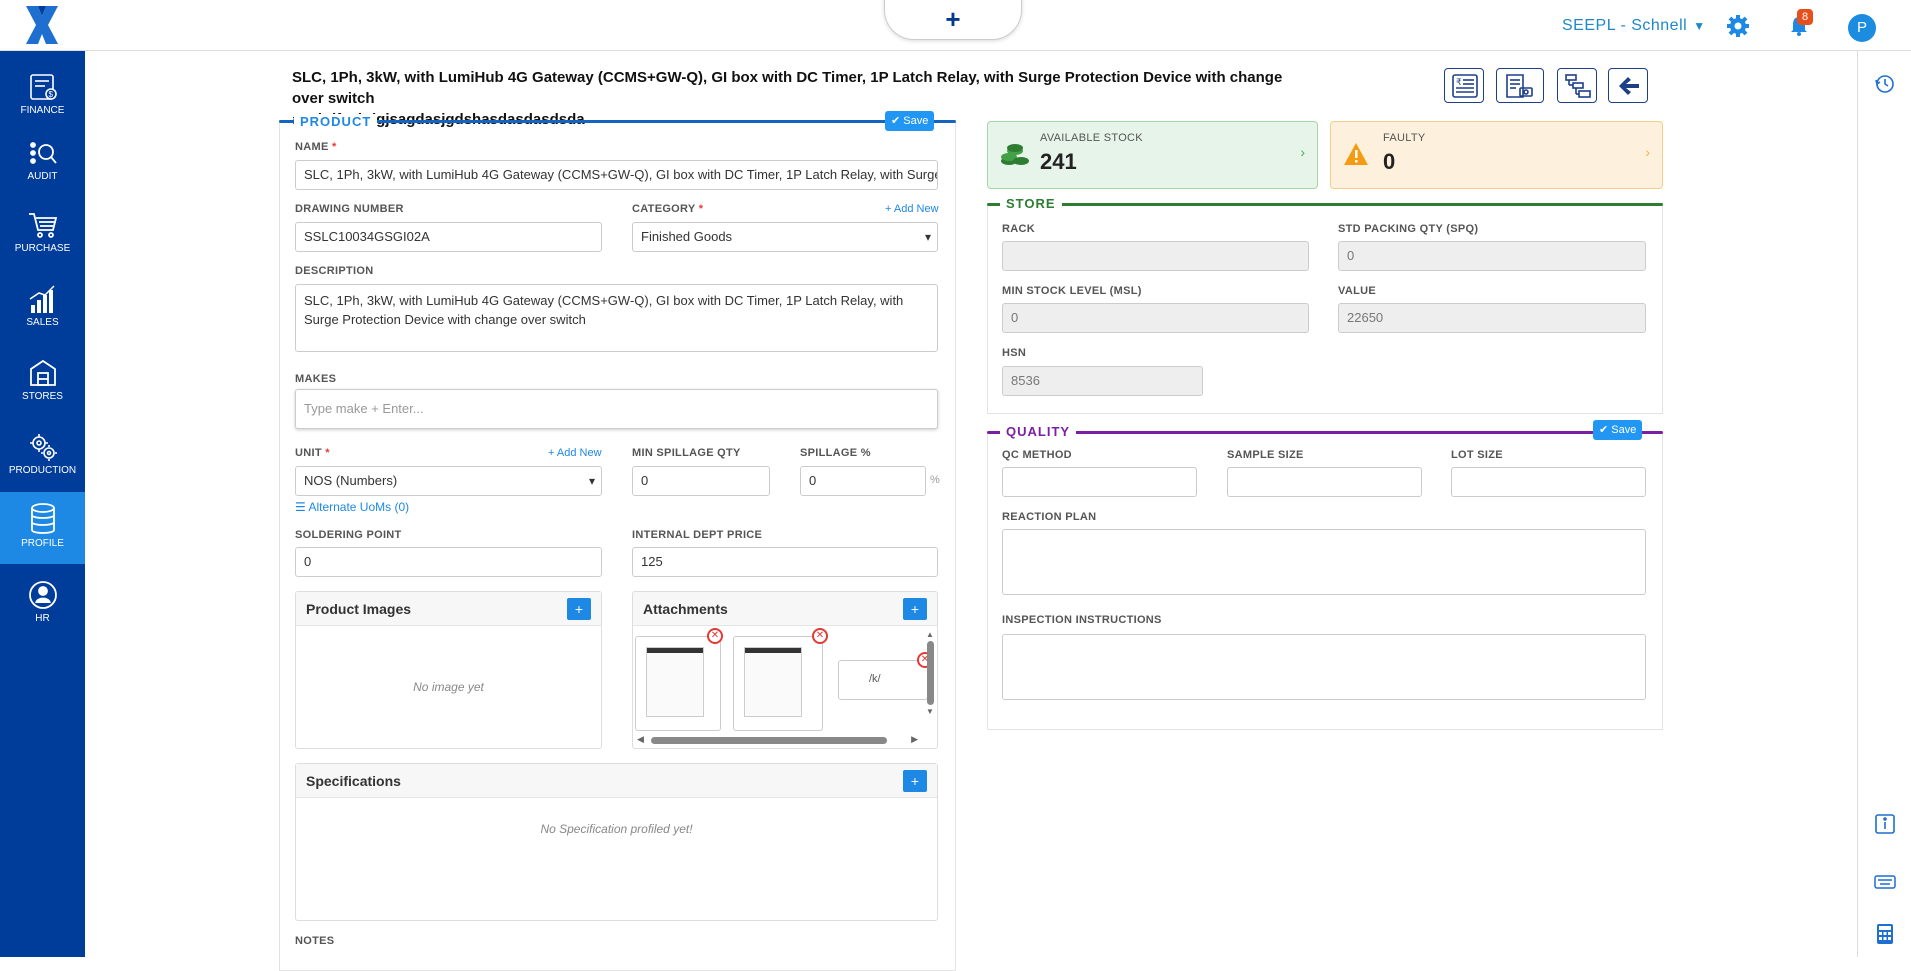  Describe the element at coordinates (1738, 26) in the screenshot. I see `settings-gear-icon` at that location.